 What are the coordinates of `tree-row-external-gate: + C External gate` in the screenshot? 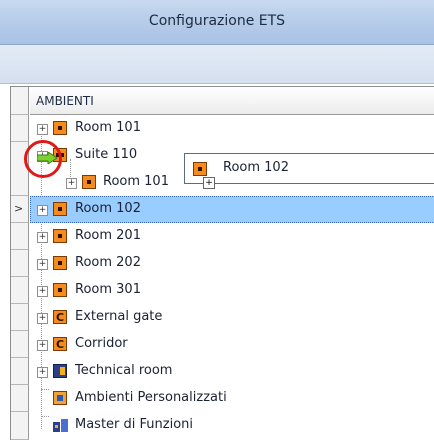 It's located at (232, 317).